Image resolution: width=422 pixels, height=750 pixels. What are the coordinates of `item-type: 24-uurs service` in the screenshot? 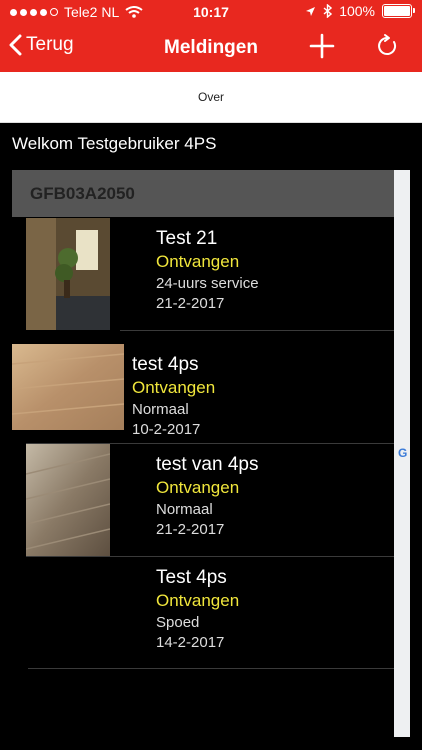 It's located at (207, 283).